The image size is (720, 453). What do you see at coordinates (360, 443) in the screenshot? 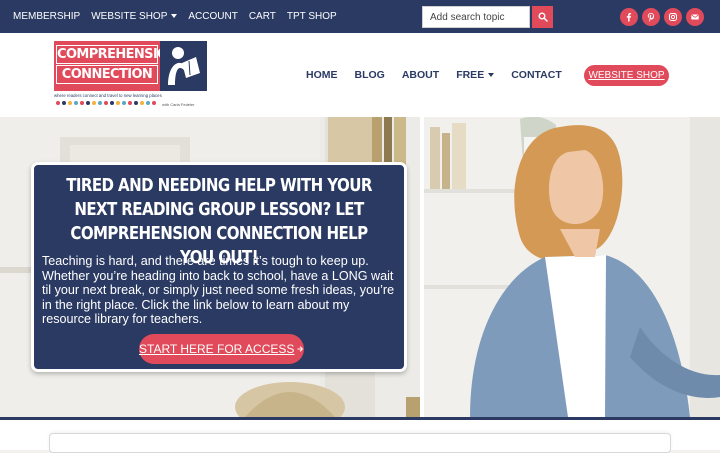
I see `content-card` at bounding box center [360, 443].